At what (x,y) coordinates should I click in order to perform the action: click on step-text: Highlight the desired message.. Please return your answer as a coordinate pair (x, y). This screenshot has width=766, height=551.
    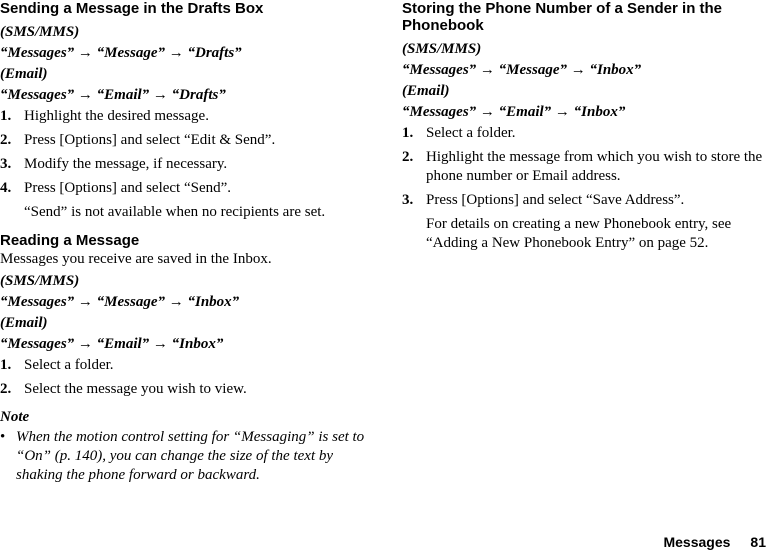
    Looking at the image, I should click on (116, 116).